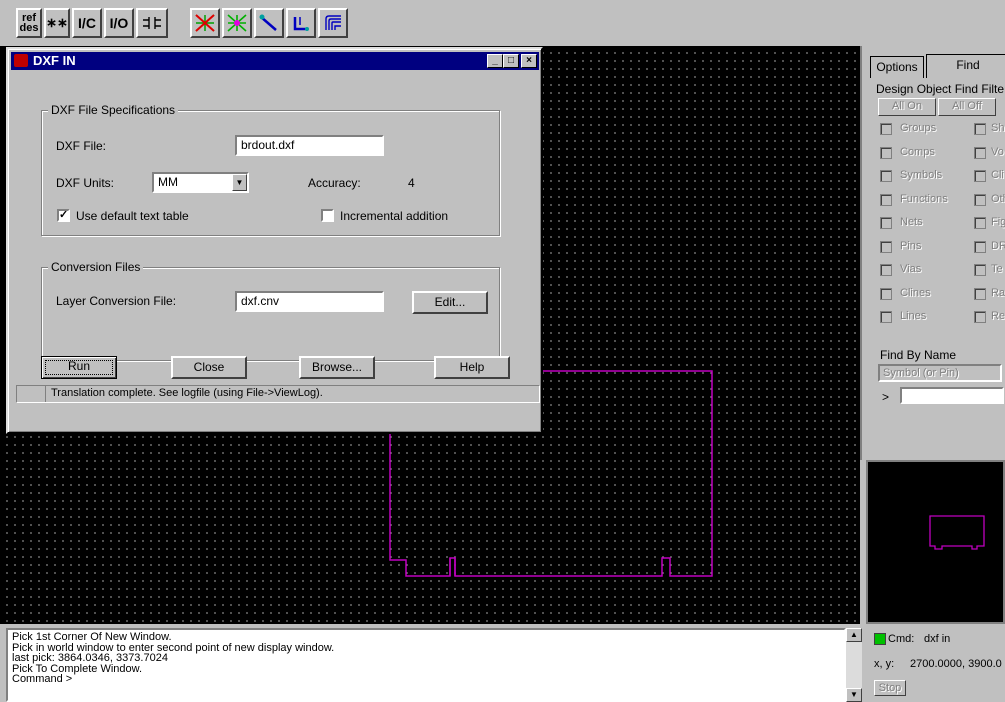 Image resolution: width=1005 pixels, height=702 pixels. What do you see at coordinates (511, 61) in the screenshot?
I see `maximize-button: □` at bounding box center [511, 61].